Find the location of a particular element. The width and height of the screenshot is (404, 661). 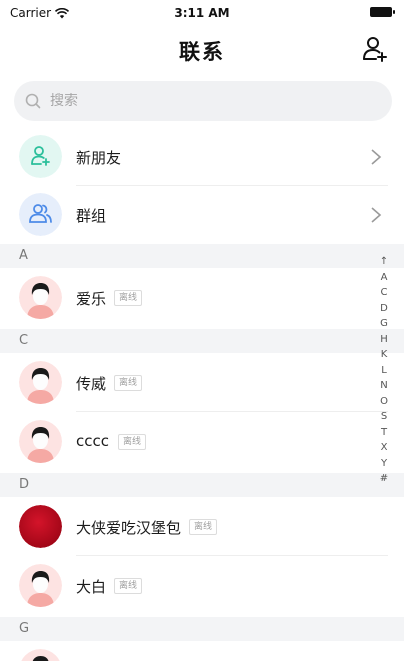

contact-name: 大侠爱吃汉堡包 is located at coordinates (129, 528).